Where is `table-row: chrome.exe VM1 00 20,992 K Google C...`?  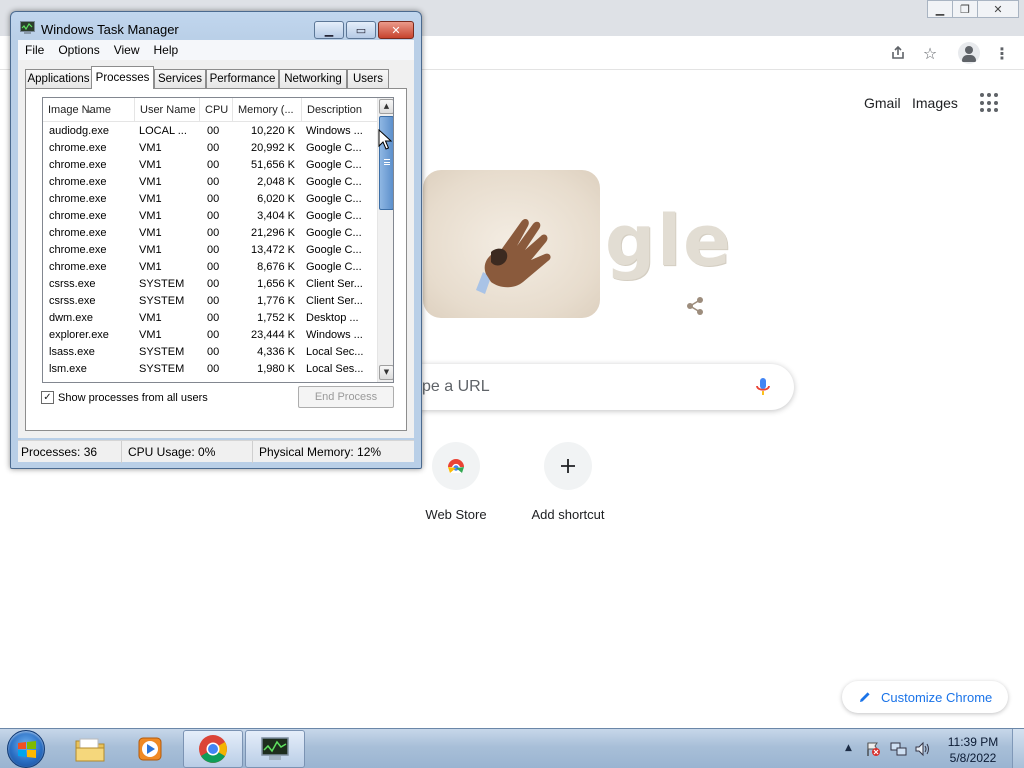 table-row: chrome.exe VM1 00 20,992 K Google C... is located at coordinates (210, 148).